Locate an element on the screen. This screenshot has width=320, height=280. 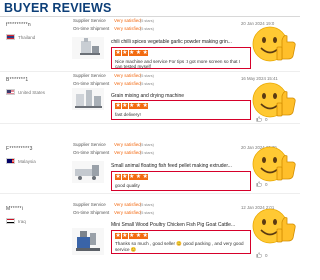
buyer-country: United States is located at coordinates (25, 92).